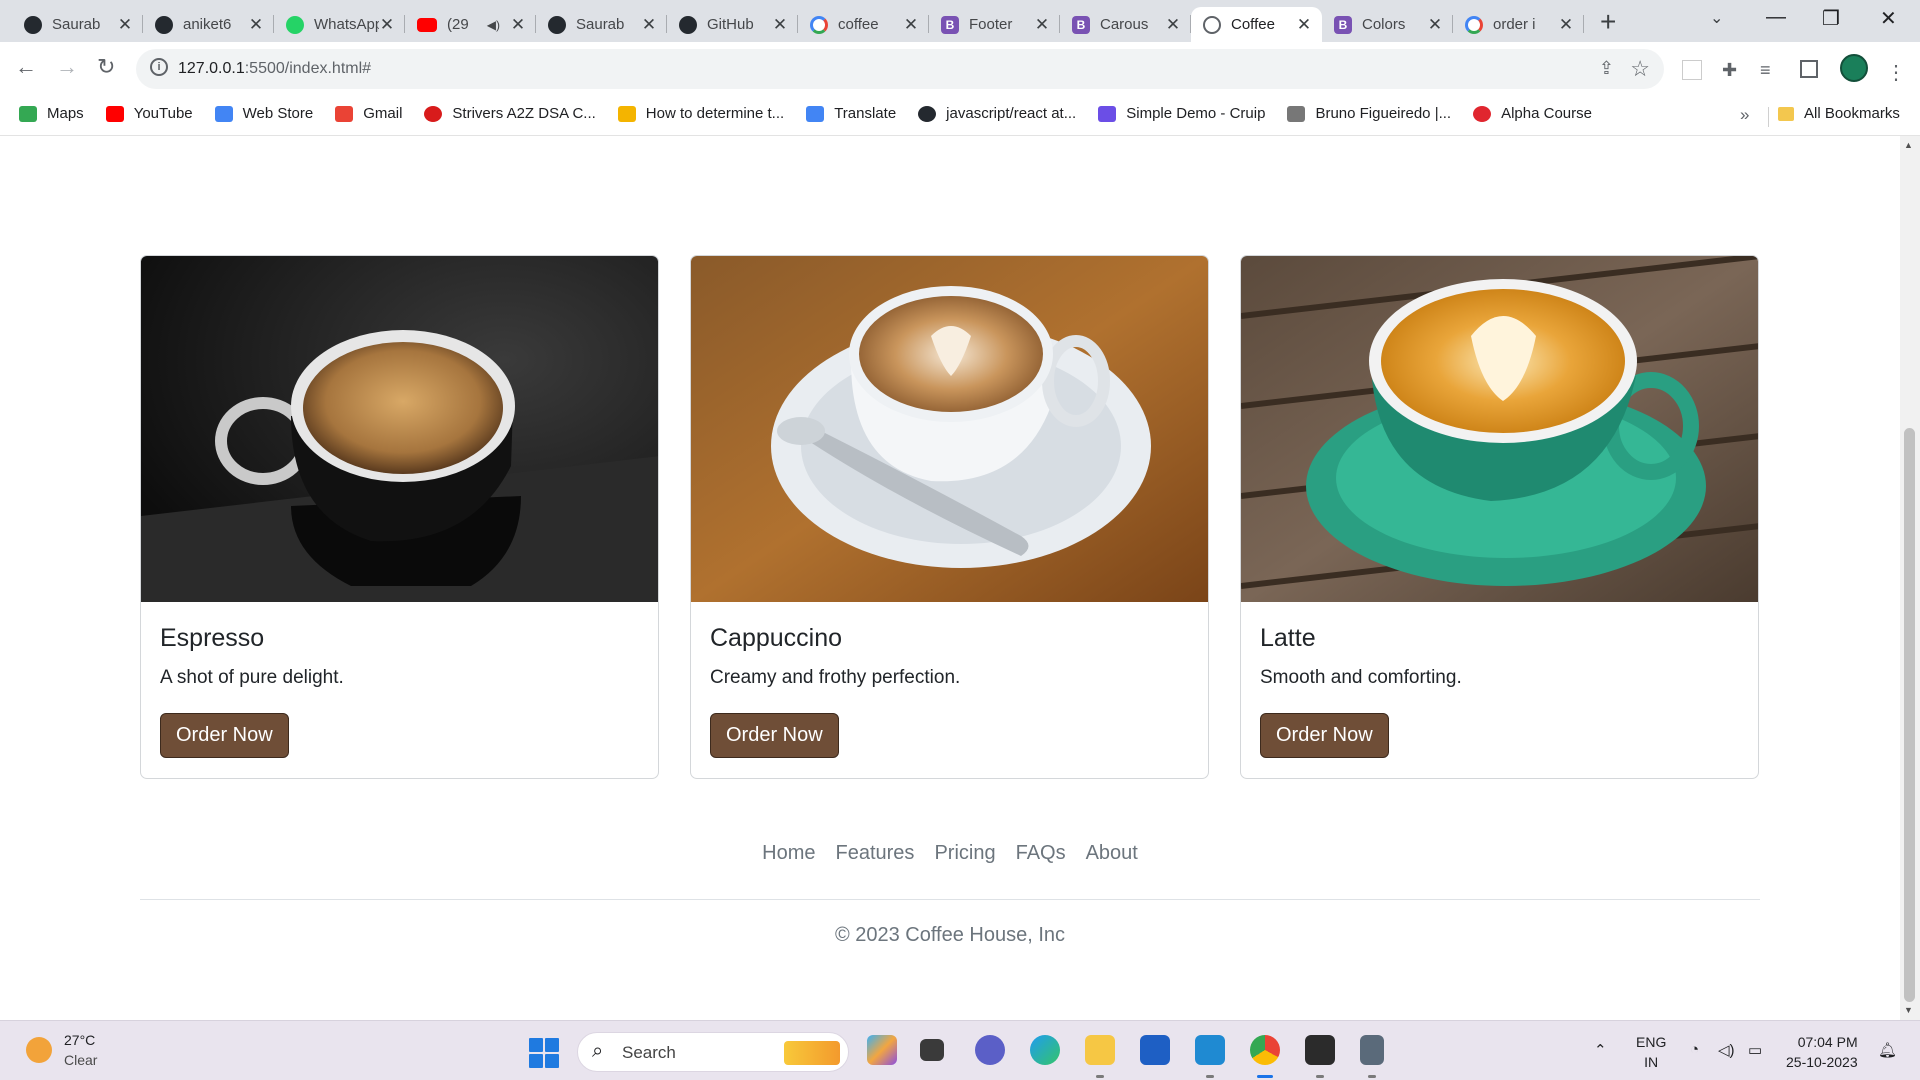  I want to click on footer-link-home: Home, so click(788, 853).